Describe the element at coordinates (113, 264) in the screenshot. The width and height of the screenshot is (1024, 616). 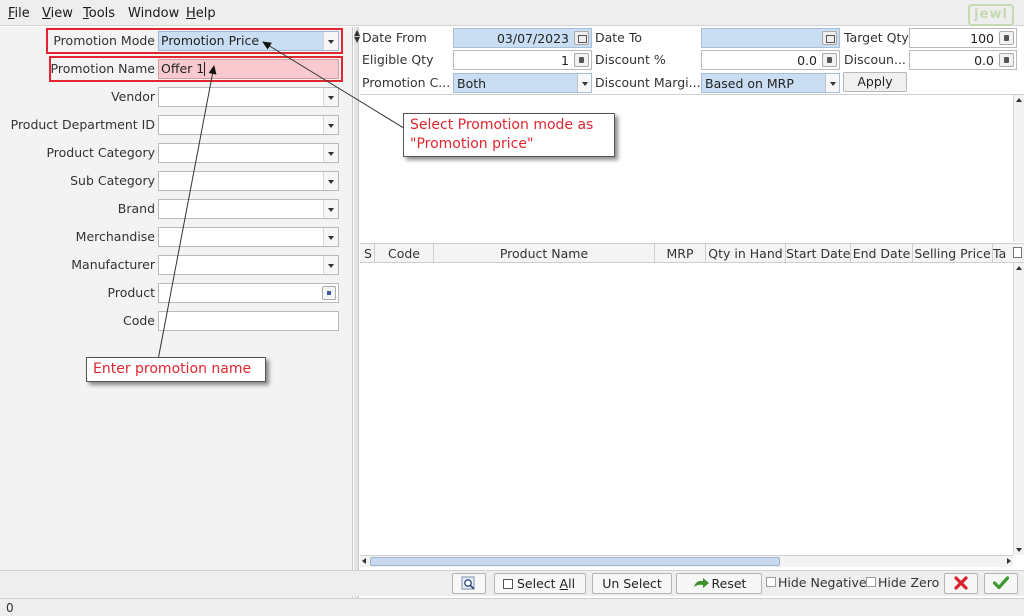
I see `manufacturer-label: Manufacturer` at that location.